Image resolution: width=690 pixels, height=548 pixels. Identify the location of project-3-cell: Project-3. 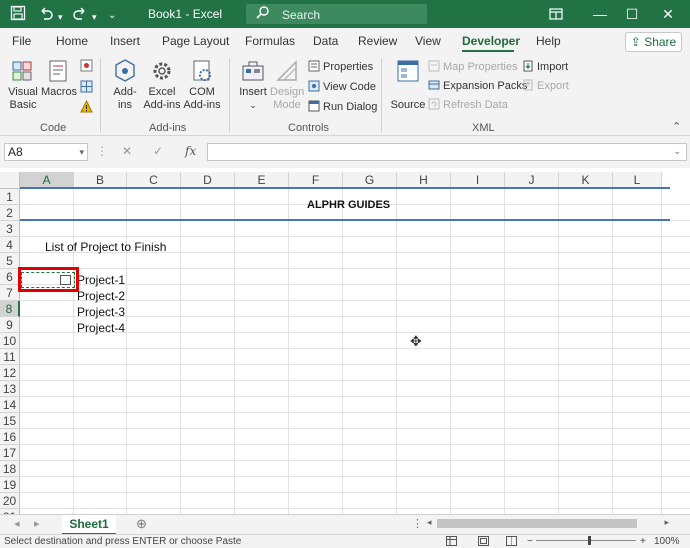
(101, 312).